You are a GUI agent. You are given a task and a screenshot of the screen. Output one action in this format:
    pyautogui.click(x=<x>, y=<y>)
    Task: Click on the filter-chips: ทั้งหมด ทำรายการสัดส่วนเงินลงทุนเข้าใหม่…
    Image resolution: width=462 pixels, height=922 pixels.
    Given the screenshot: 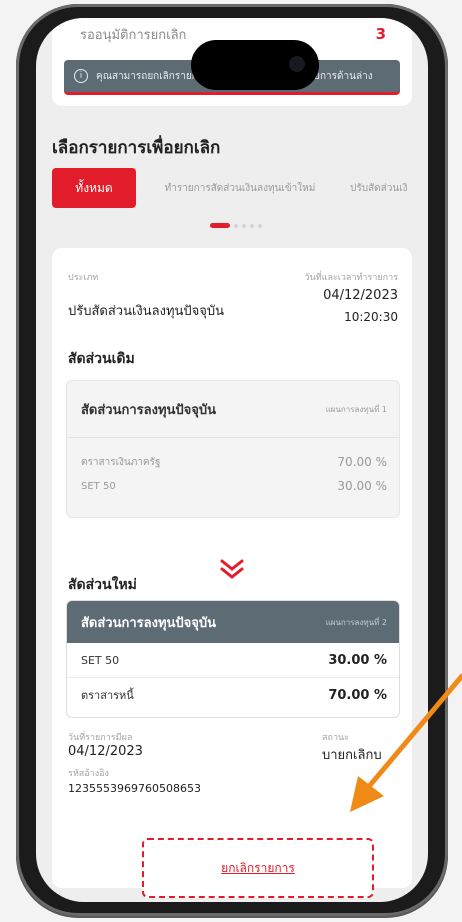 What is the action you would take?
    pyautogui.click(x=240, y=188)
    